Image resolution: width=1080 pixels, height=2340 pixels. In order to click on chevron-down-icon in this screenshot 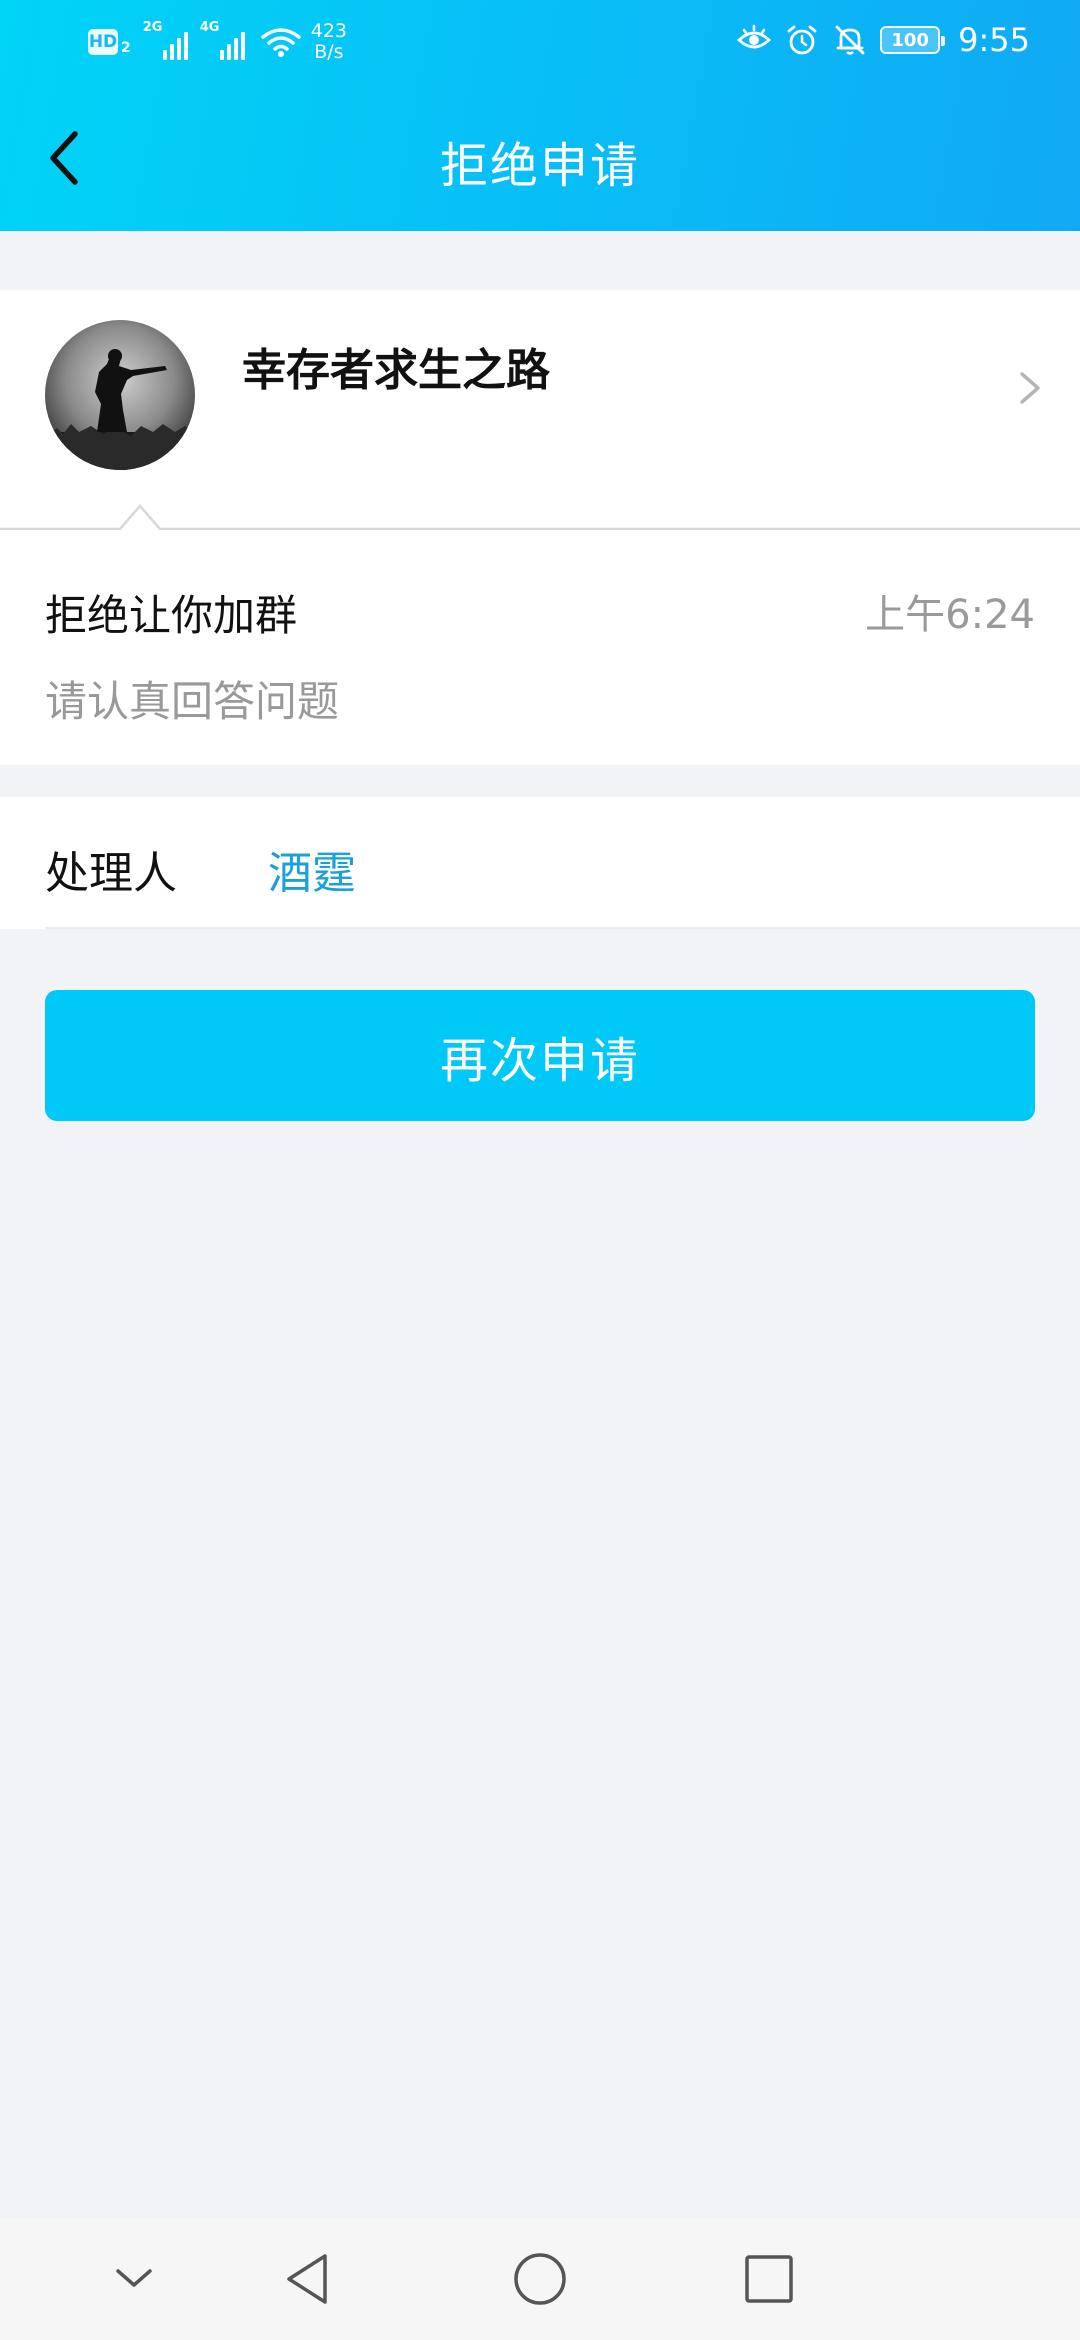, I will do `click(134, 2278)`.